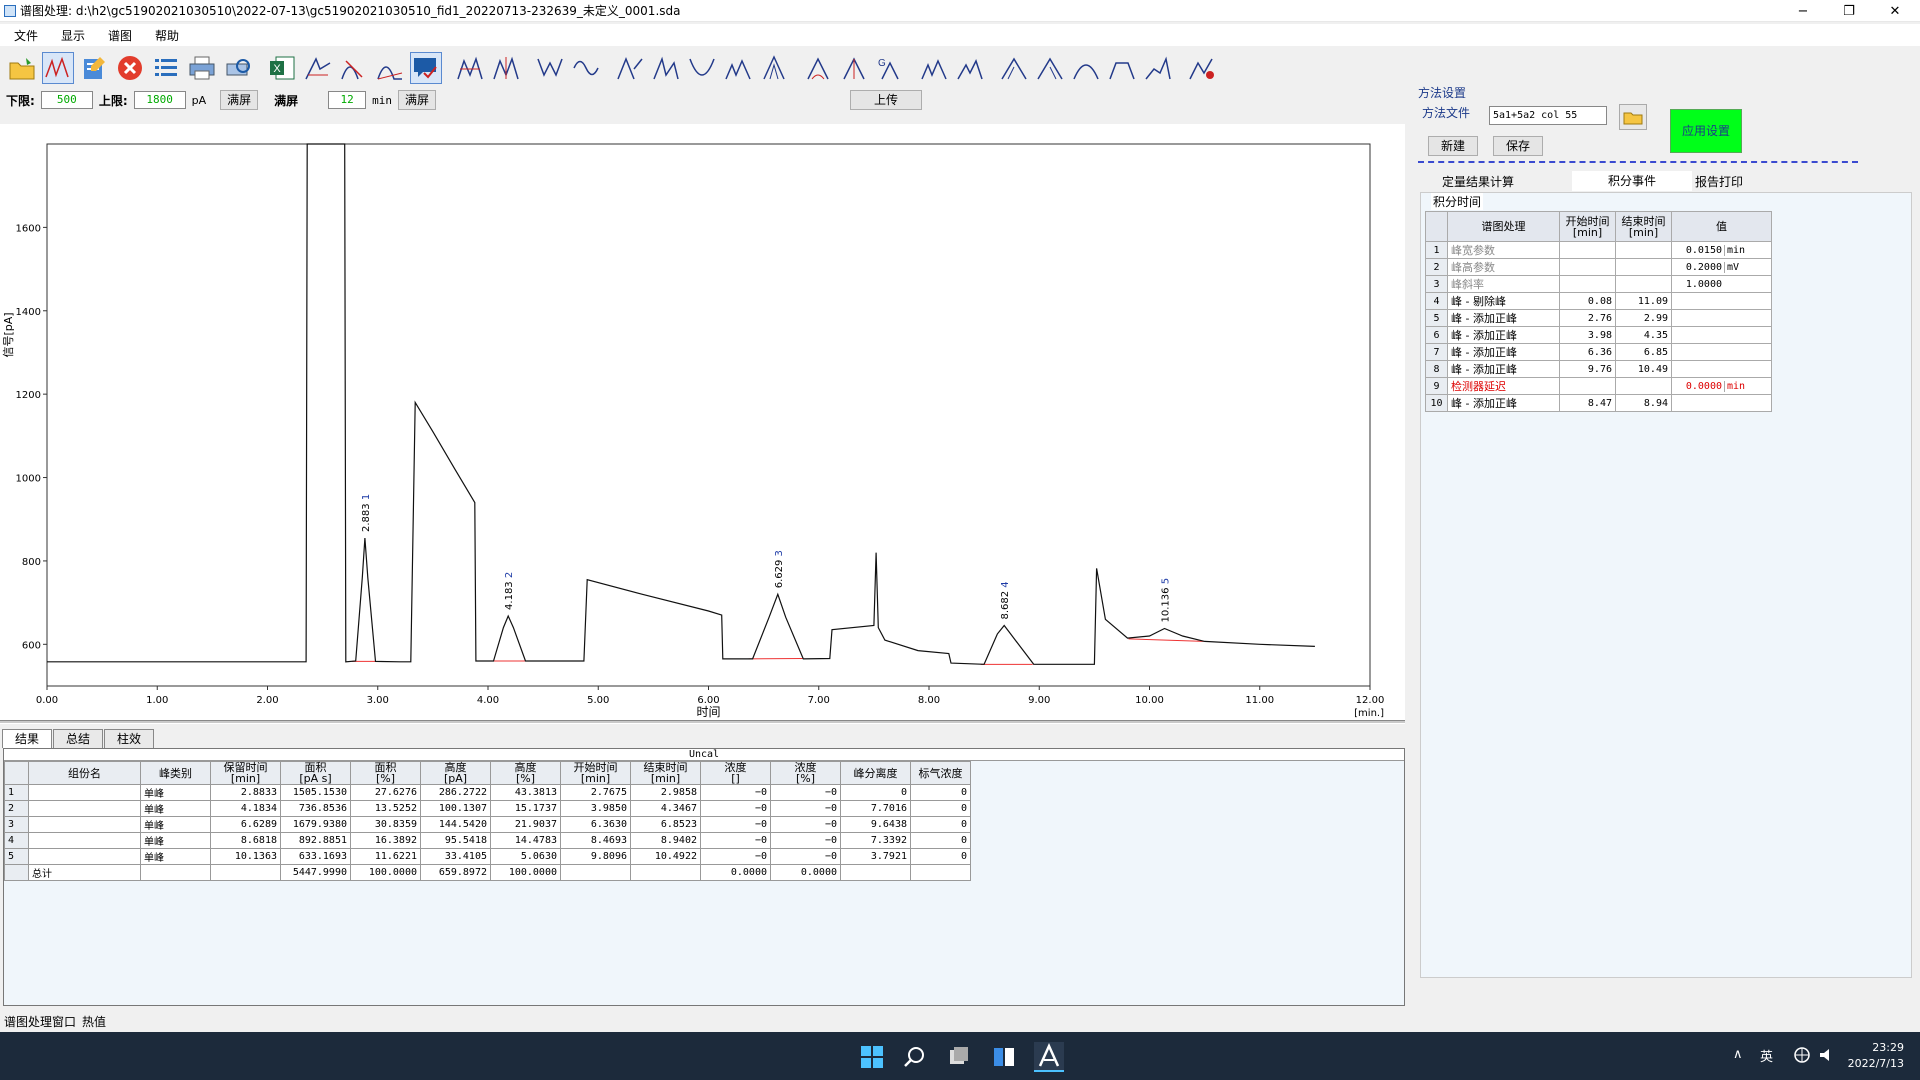 The width and height of the screenshot is (1920, 1080). What do you see at coordinates (1598, 267) in the screenshot?
I see `event-row: 2 峰高参数 0.2000 mV` at bounding box center [1598, 267].